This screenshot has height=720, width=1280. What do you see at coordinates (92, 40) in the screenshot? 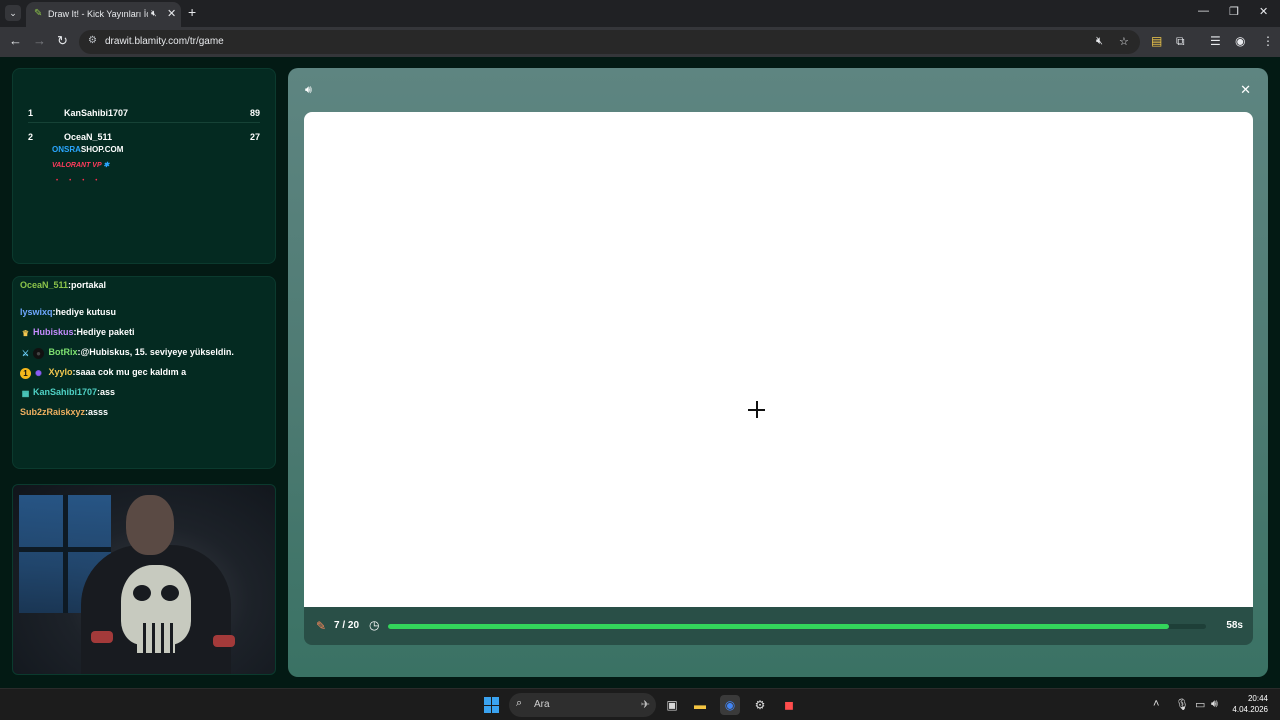
I see `site-info-icon: ⚙` at bounding box center [92, 40].